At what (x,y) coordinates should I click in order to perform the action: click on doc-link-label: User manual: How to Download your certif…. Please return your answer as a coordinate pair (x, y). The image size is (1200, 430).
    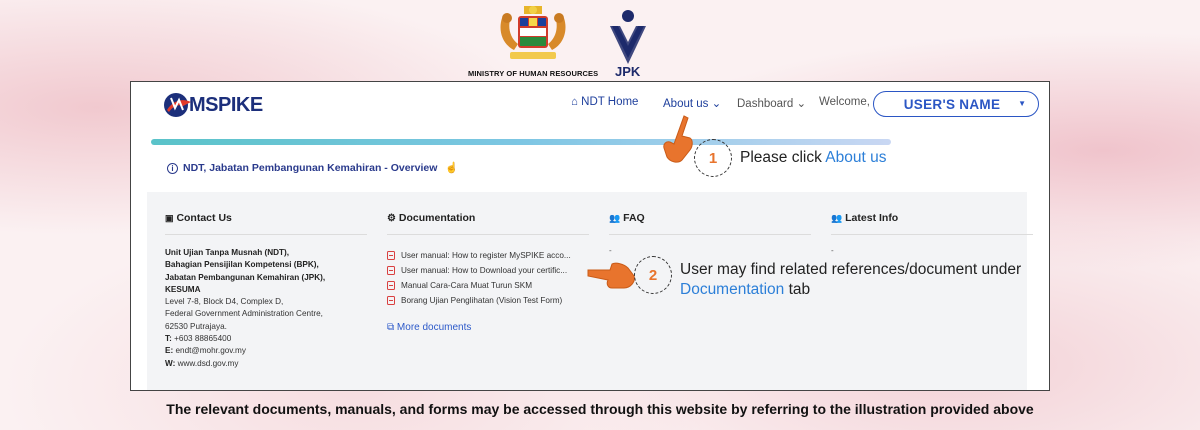
    Looking at the image, I should click on (484, 270).